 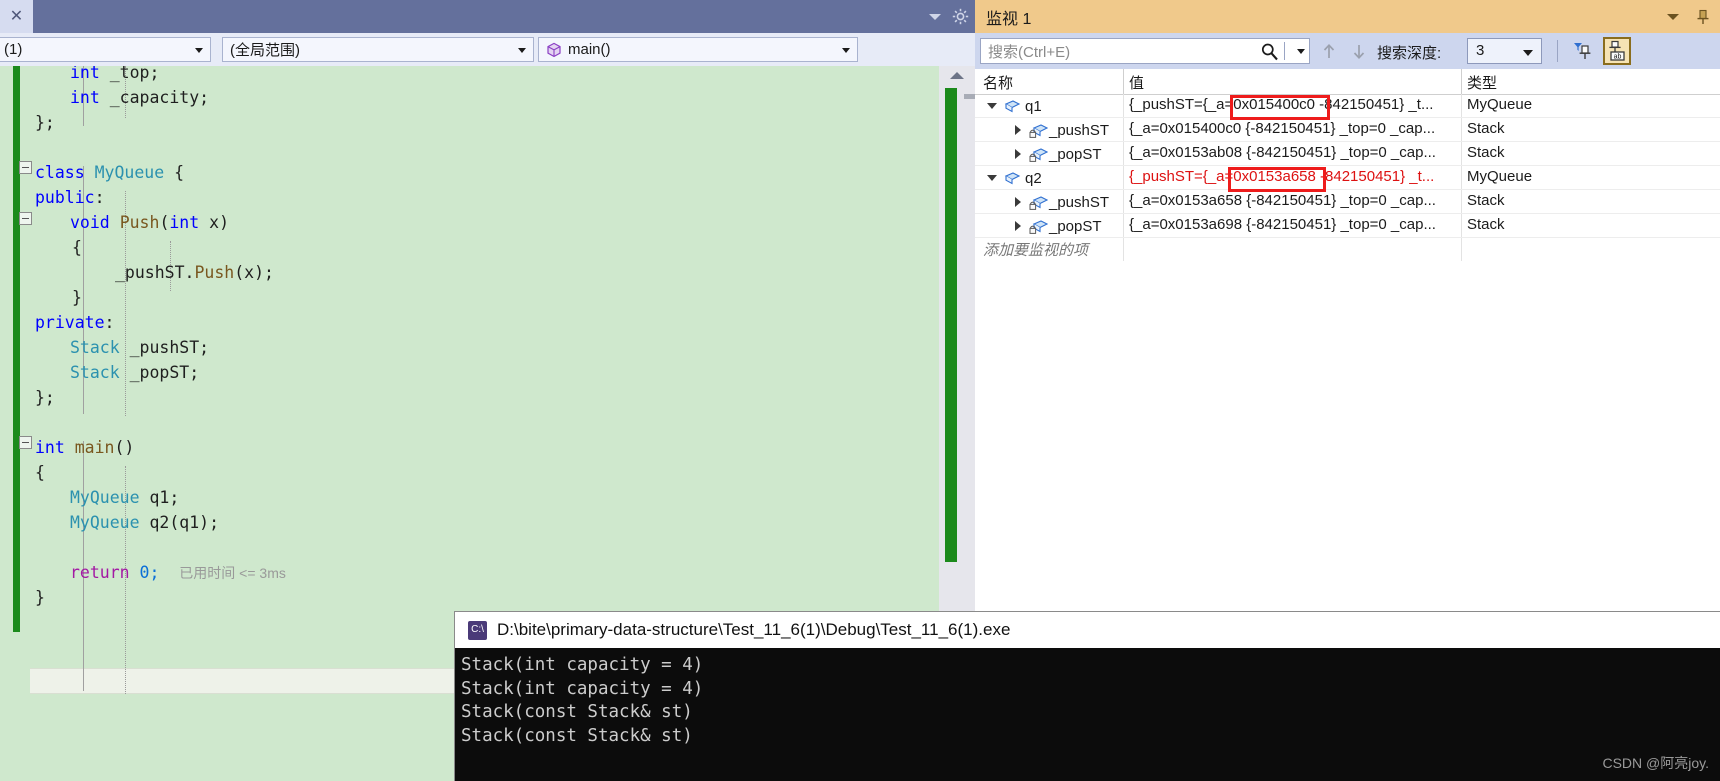 I want to click on code-line: int _top;, so click(x=115, y=74).